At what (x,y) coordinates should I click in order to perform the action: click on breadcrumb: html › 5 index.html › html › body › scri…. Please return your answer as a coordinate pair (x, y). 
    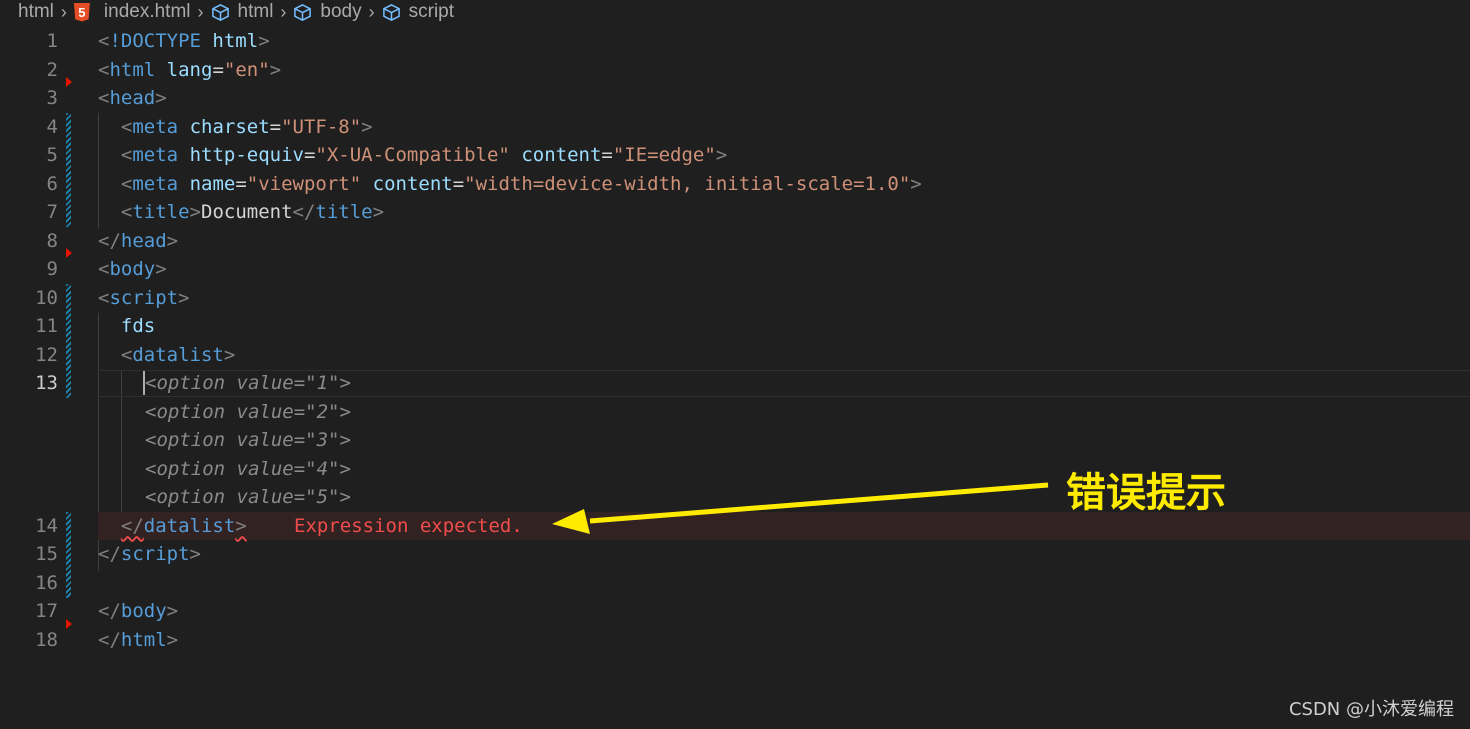
    Looking at the image, I should click on (735, 12).